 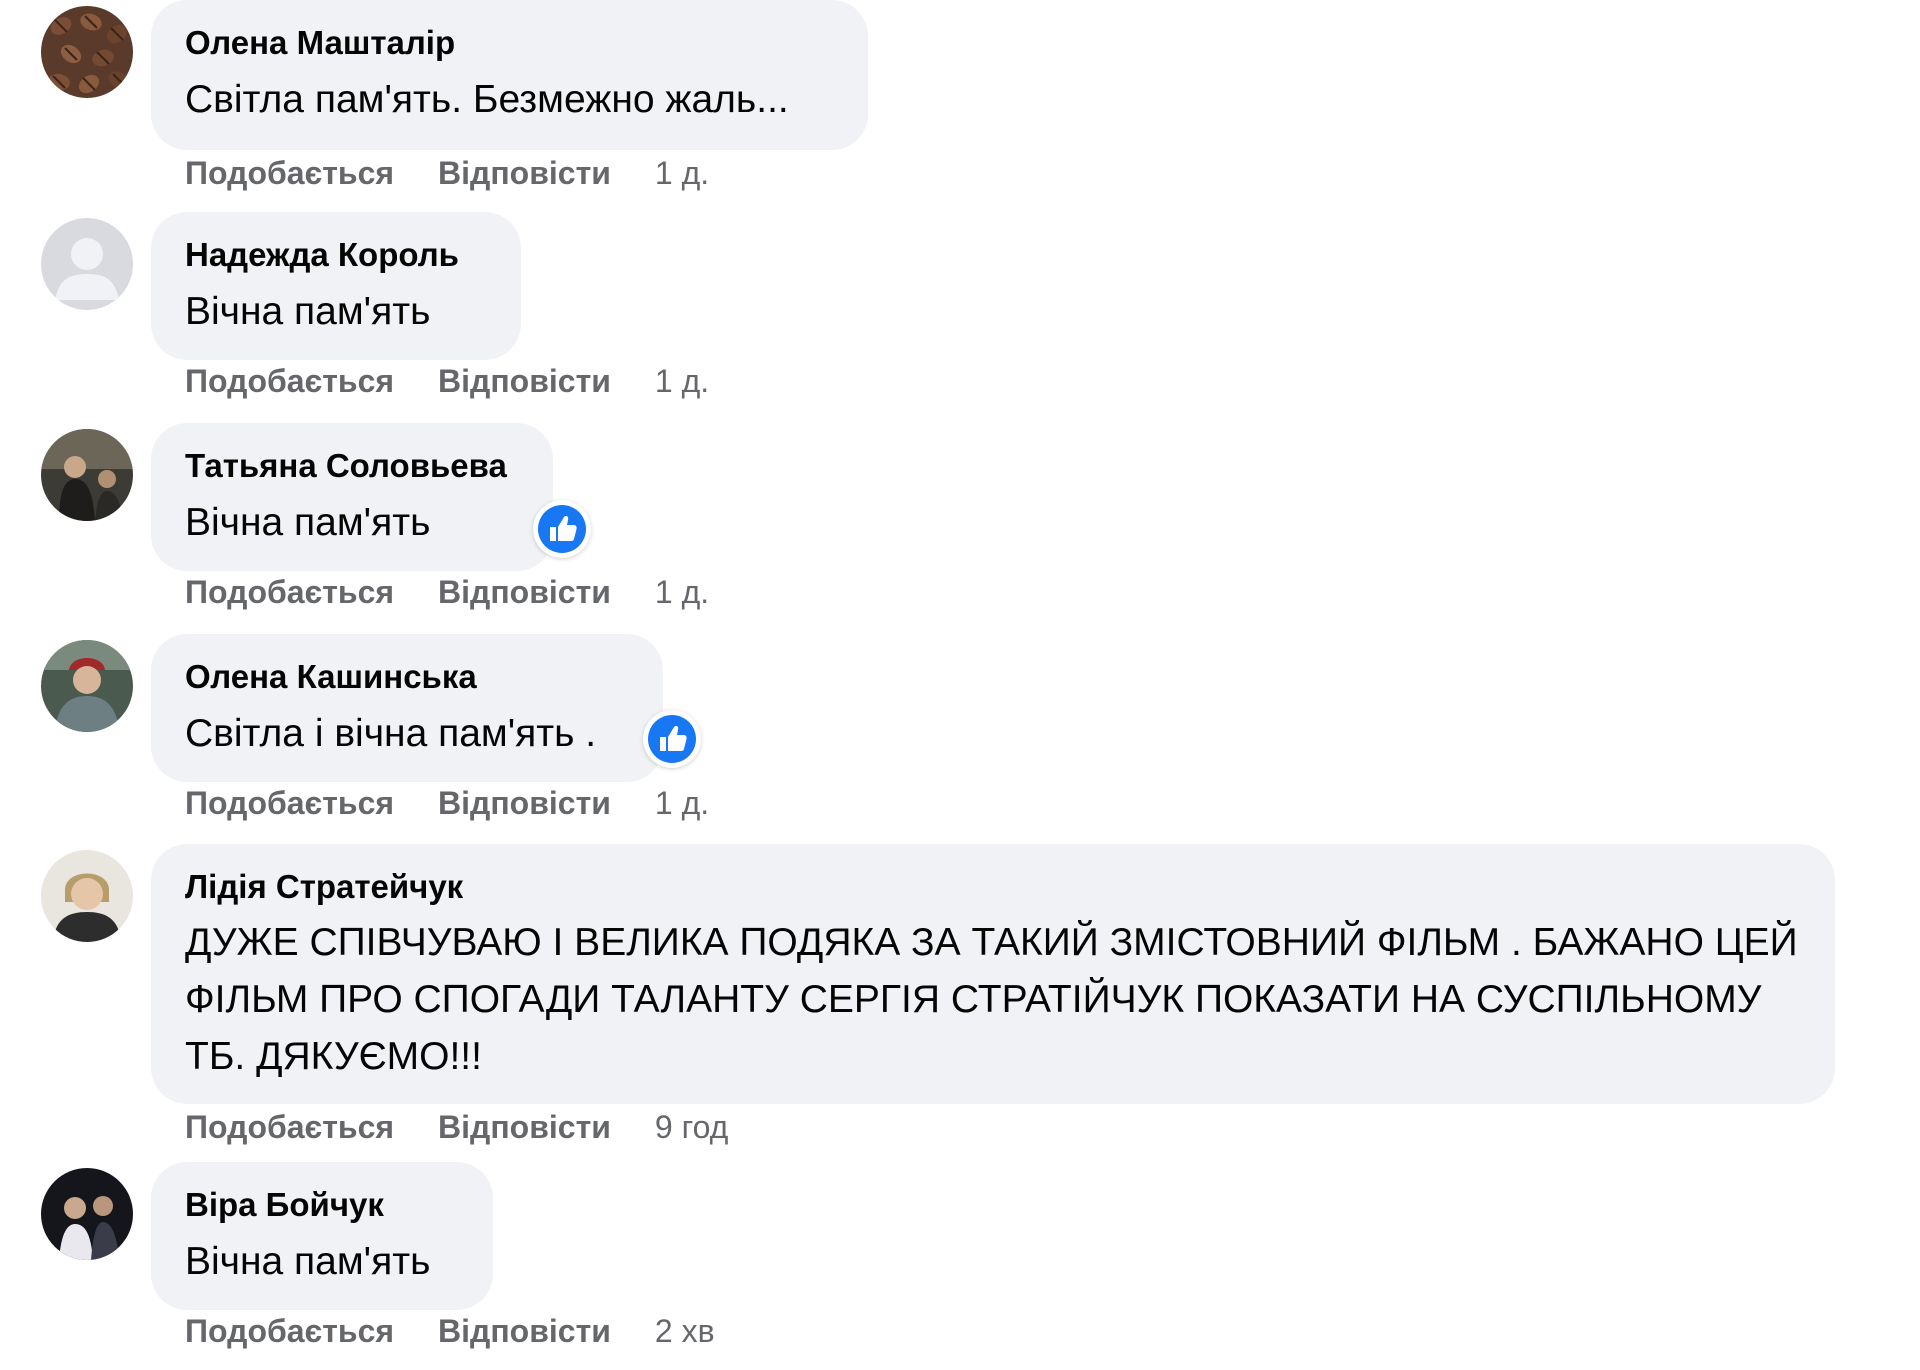 I want to click on comment-author: Лідія Стратейчук, so click(x=993, y=887).